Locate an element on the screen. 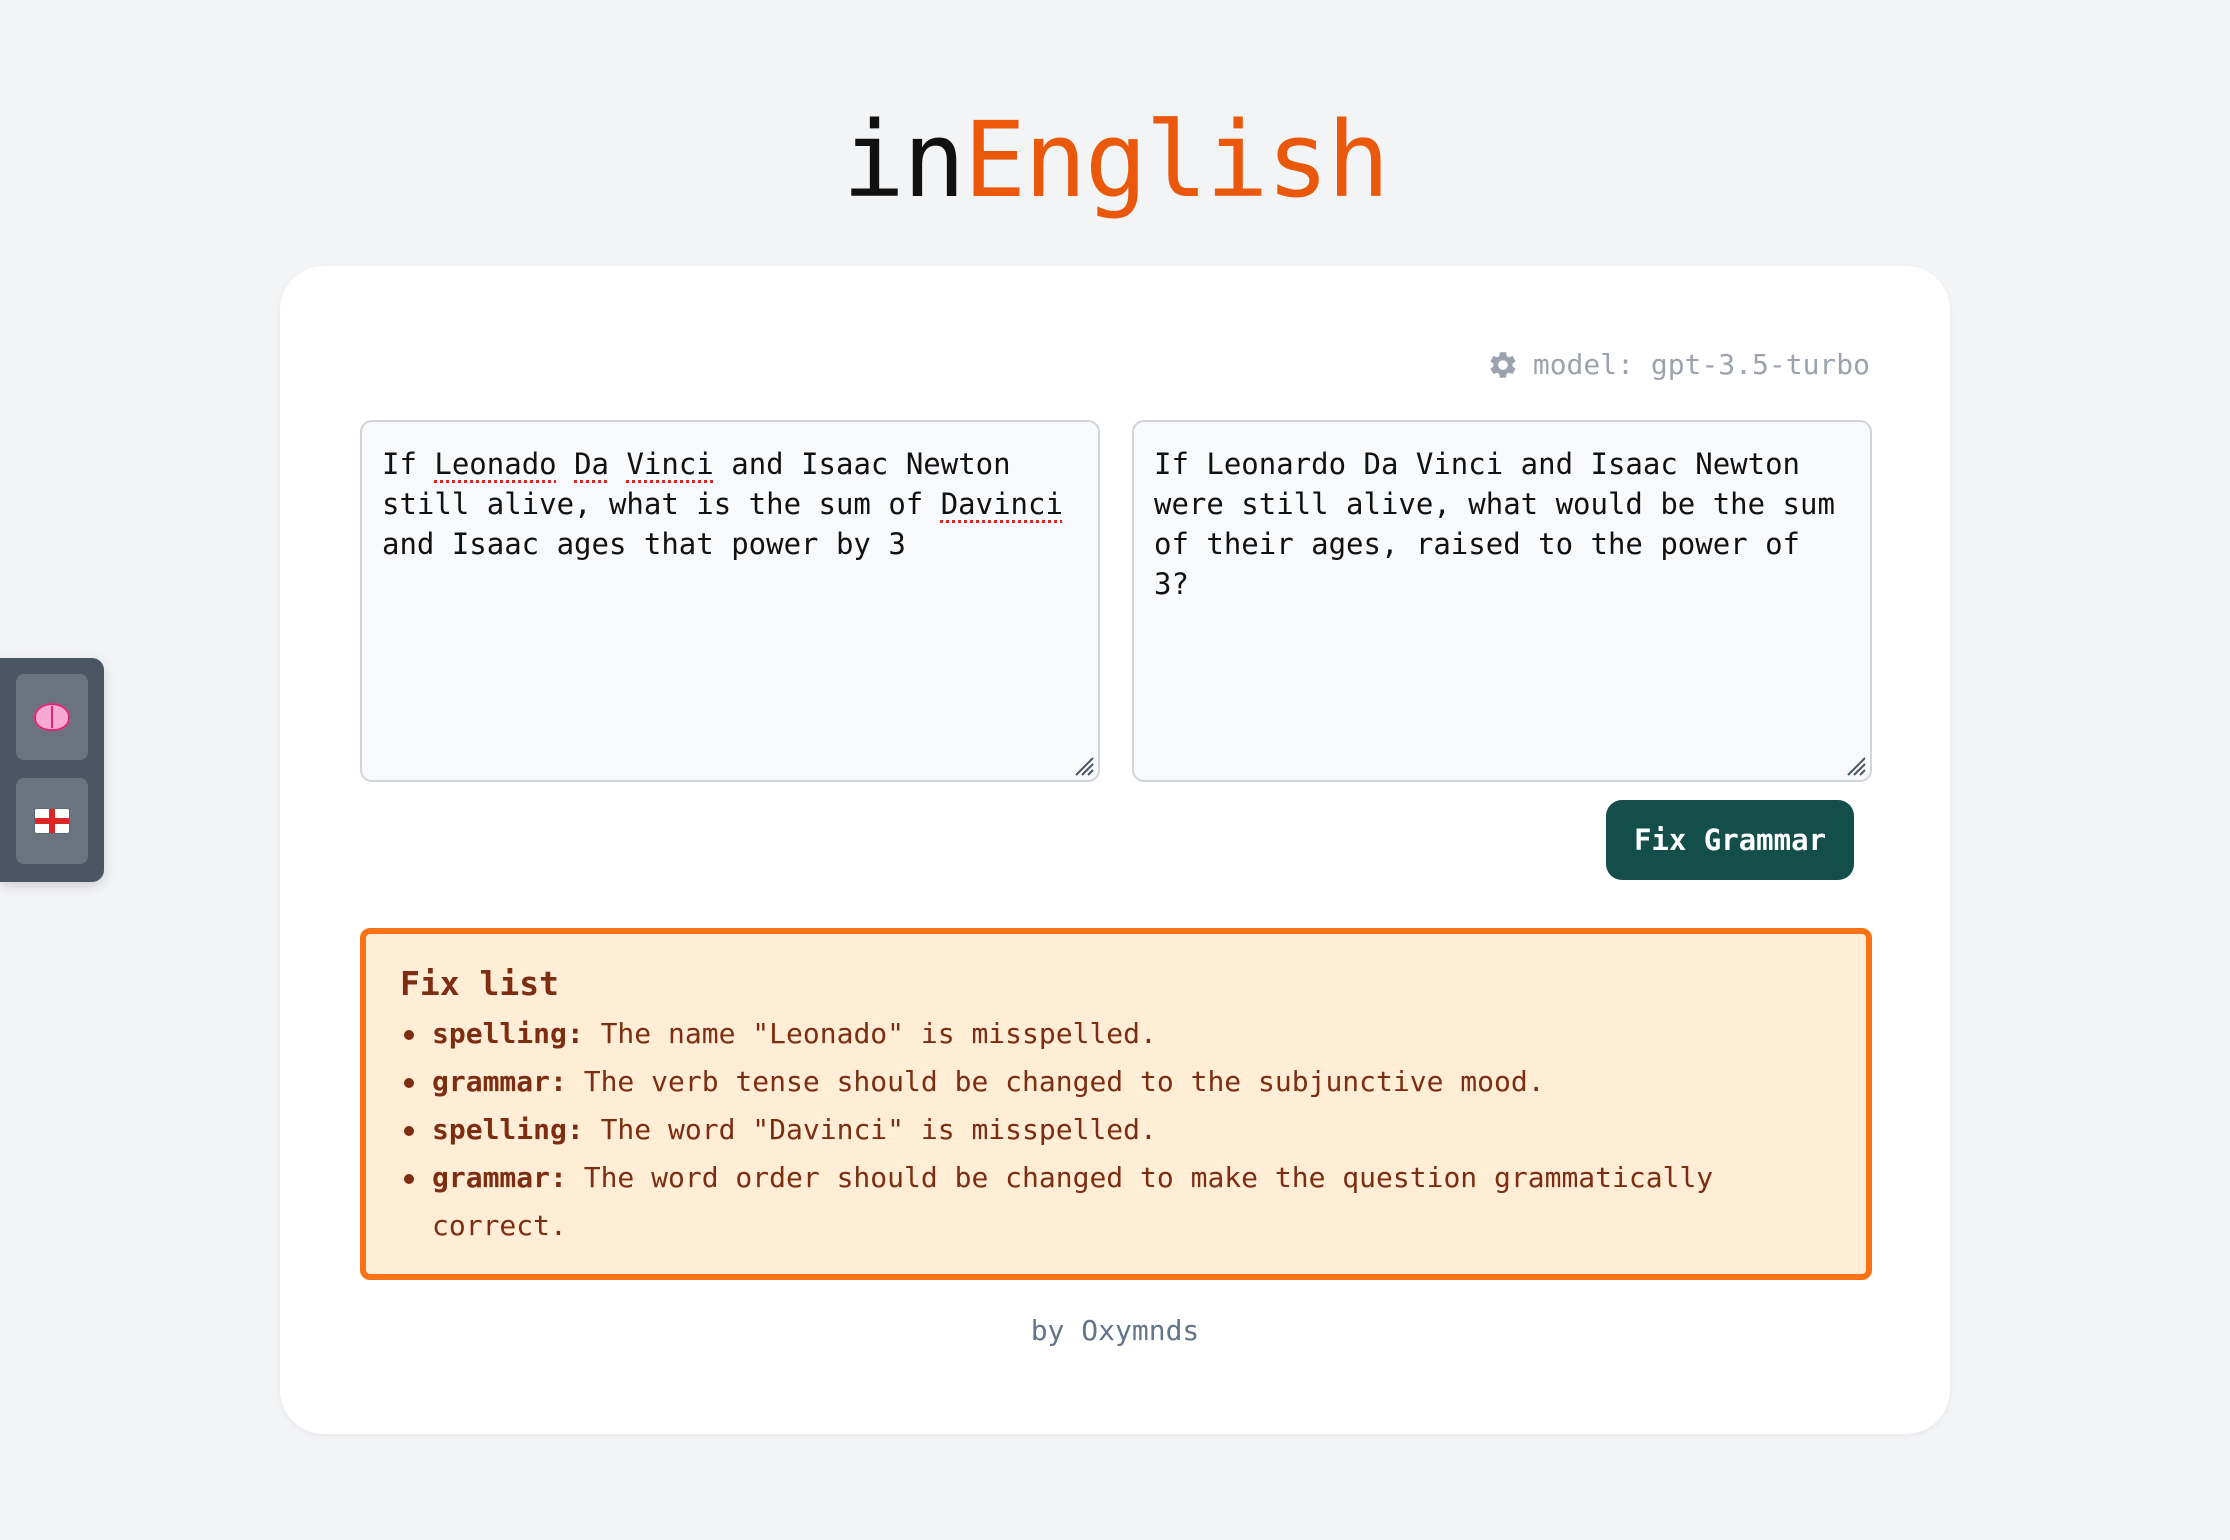 This screenshot has width=2230, height=1540. fix-description: The name "Leonado" is misspelled. is located at coordinates (870, 1033).